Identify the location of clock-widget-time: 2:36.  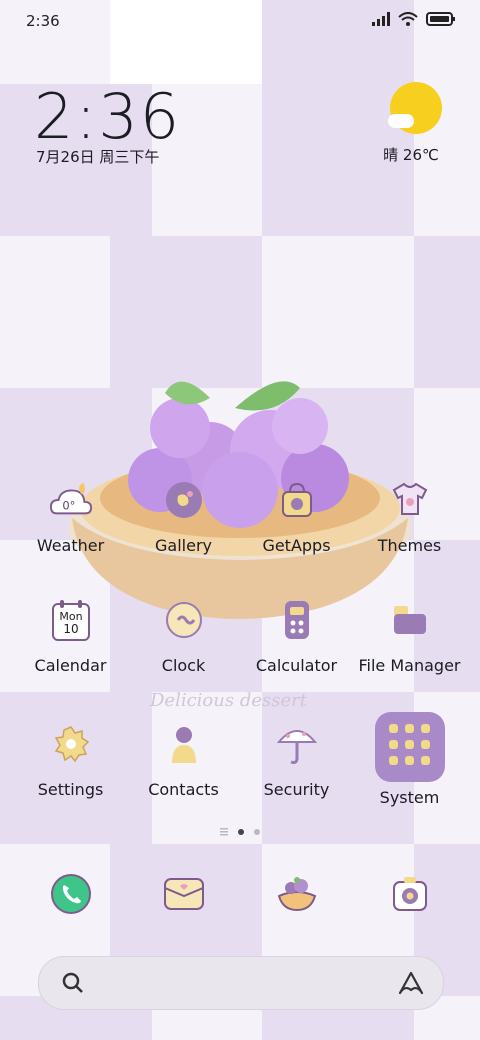
(107, 116).